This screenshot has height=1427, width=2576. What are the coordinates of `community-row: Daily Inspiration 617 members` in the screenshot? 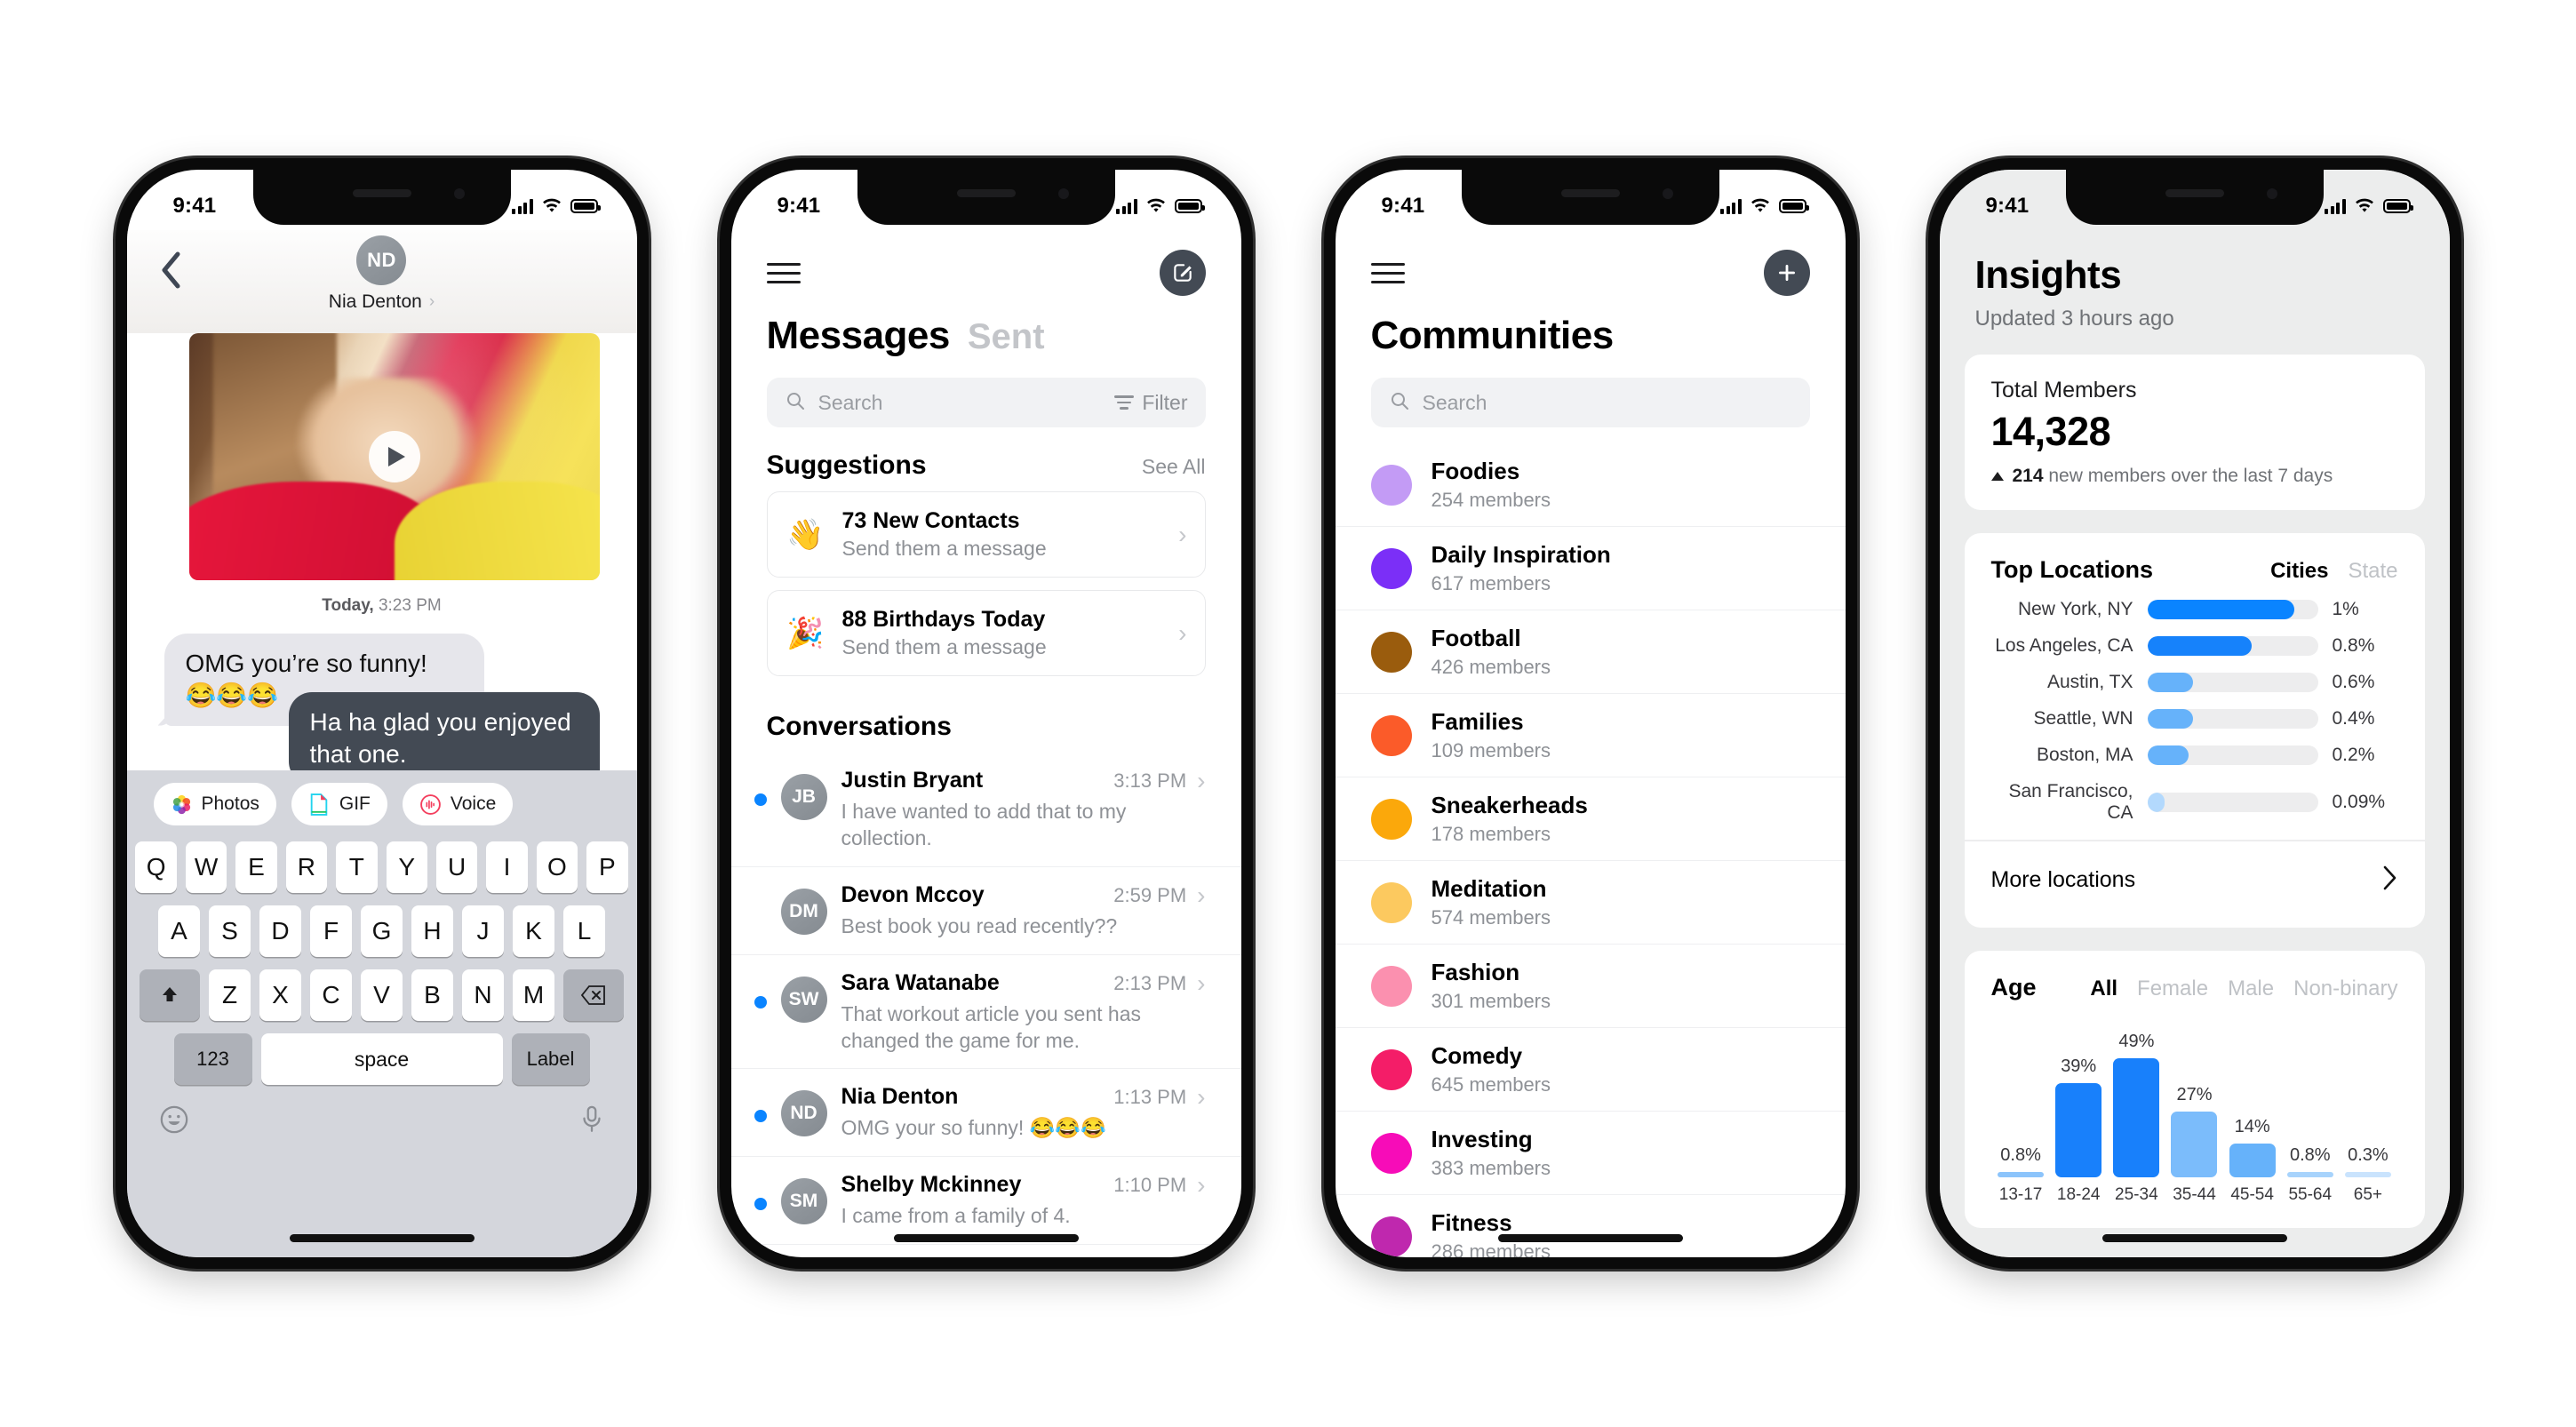 It's located at (1590, 569).